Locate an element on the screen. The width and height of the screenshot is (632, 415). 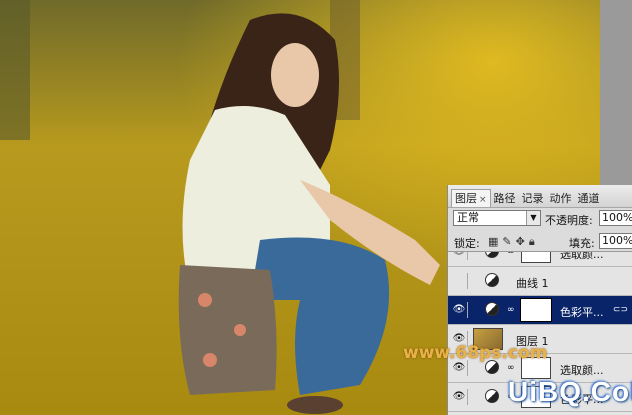
tab-history: 记录 is located at coordinates (533, 198).